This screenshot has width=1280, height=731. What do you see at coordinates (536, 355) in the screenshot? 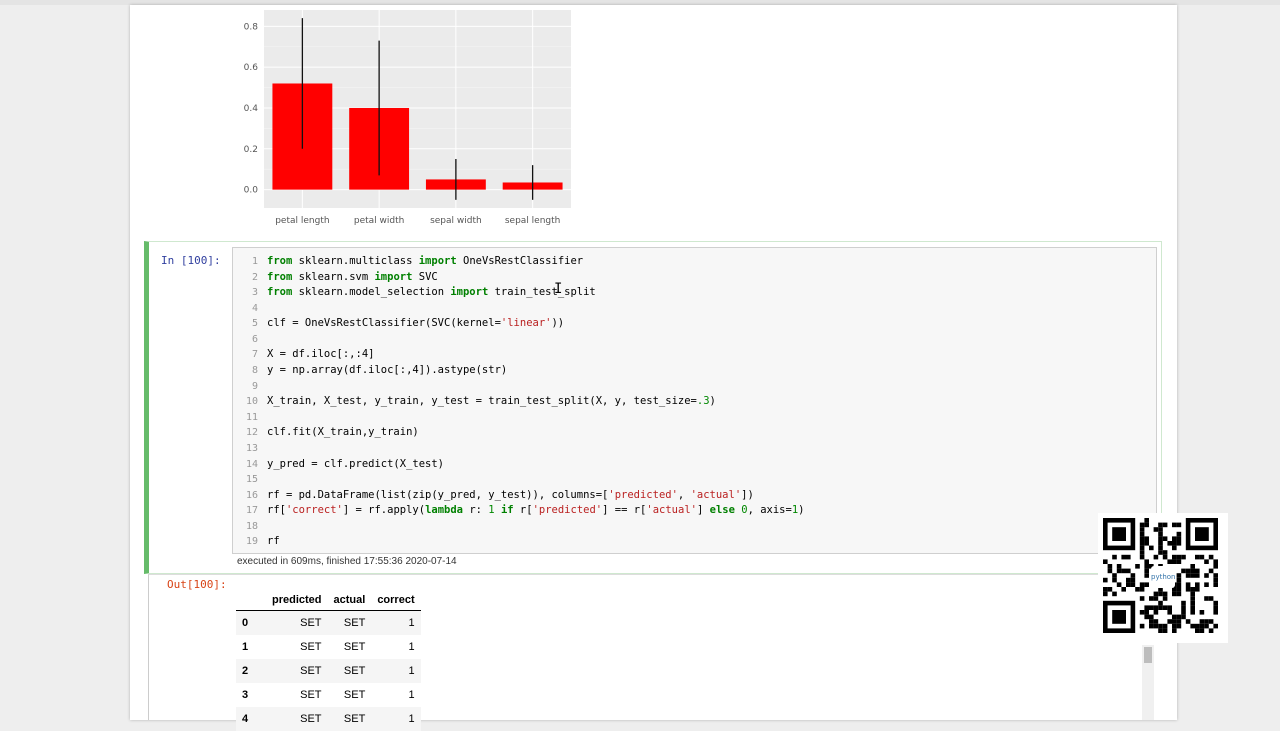
I see `code-line: X = df.iloc[:,:4]` at bounding box center [536, 355].